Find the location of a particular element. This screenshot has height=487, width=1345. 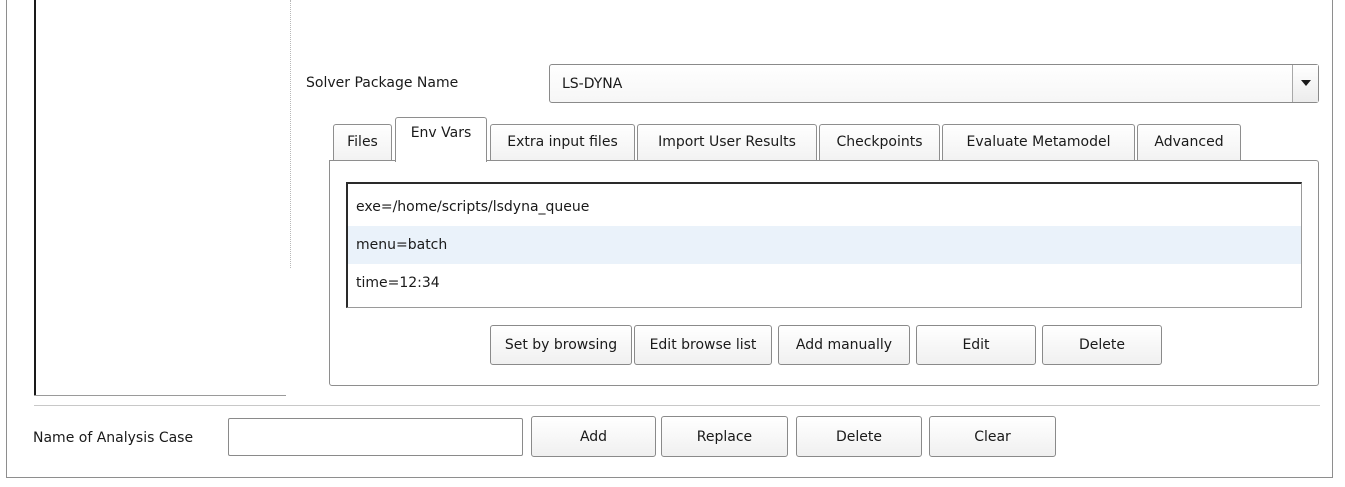

chevron-down-icon is located at coordinates (1306, 83).